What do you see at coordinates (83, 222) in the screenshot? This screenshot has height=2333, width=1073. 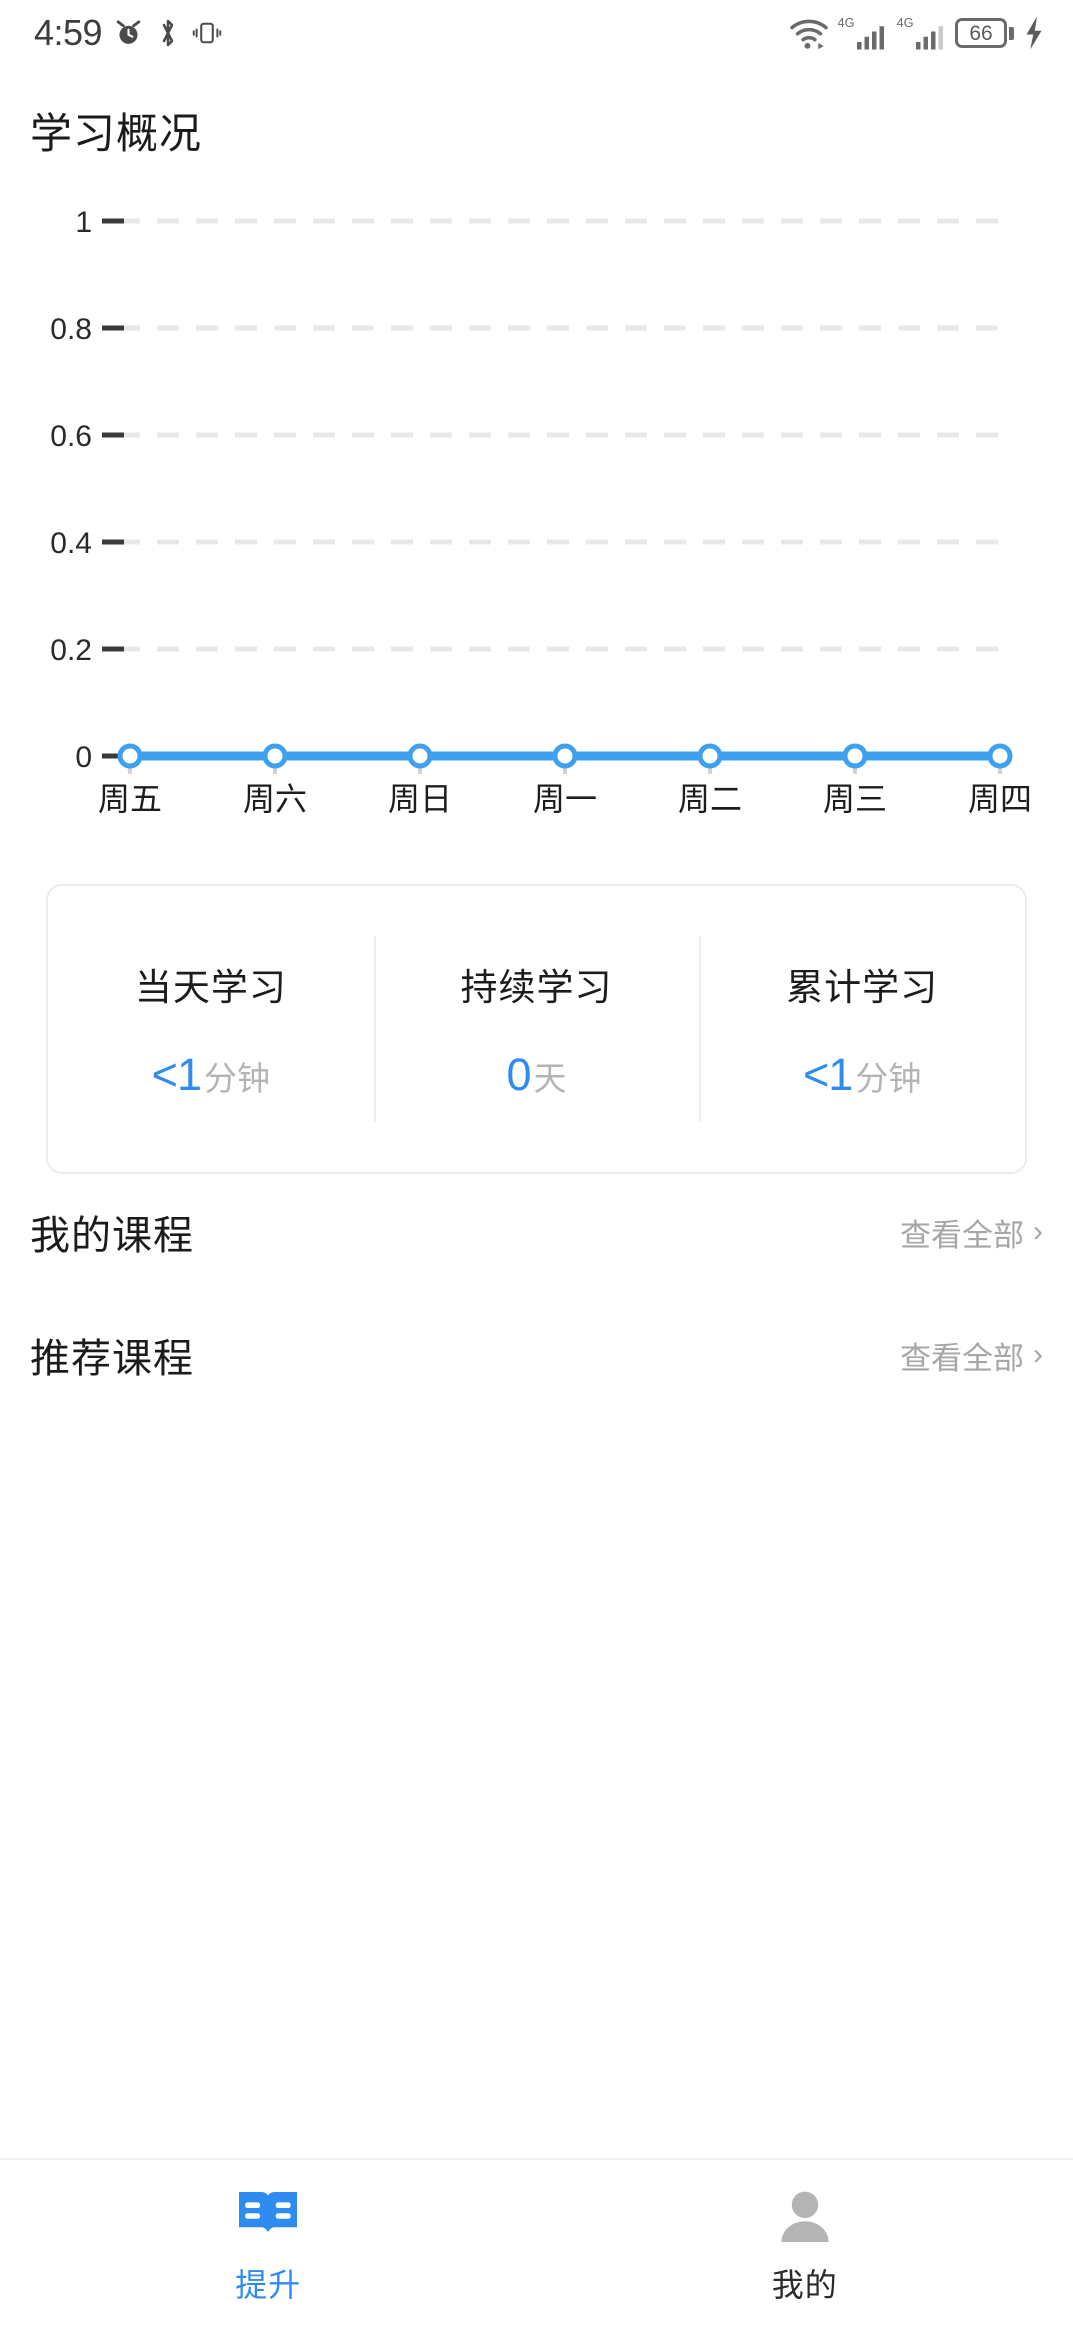 I see `y-tick-label-1: 1` at bounding box center [83, 222].